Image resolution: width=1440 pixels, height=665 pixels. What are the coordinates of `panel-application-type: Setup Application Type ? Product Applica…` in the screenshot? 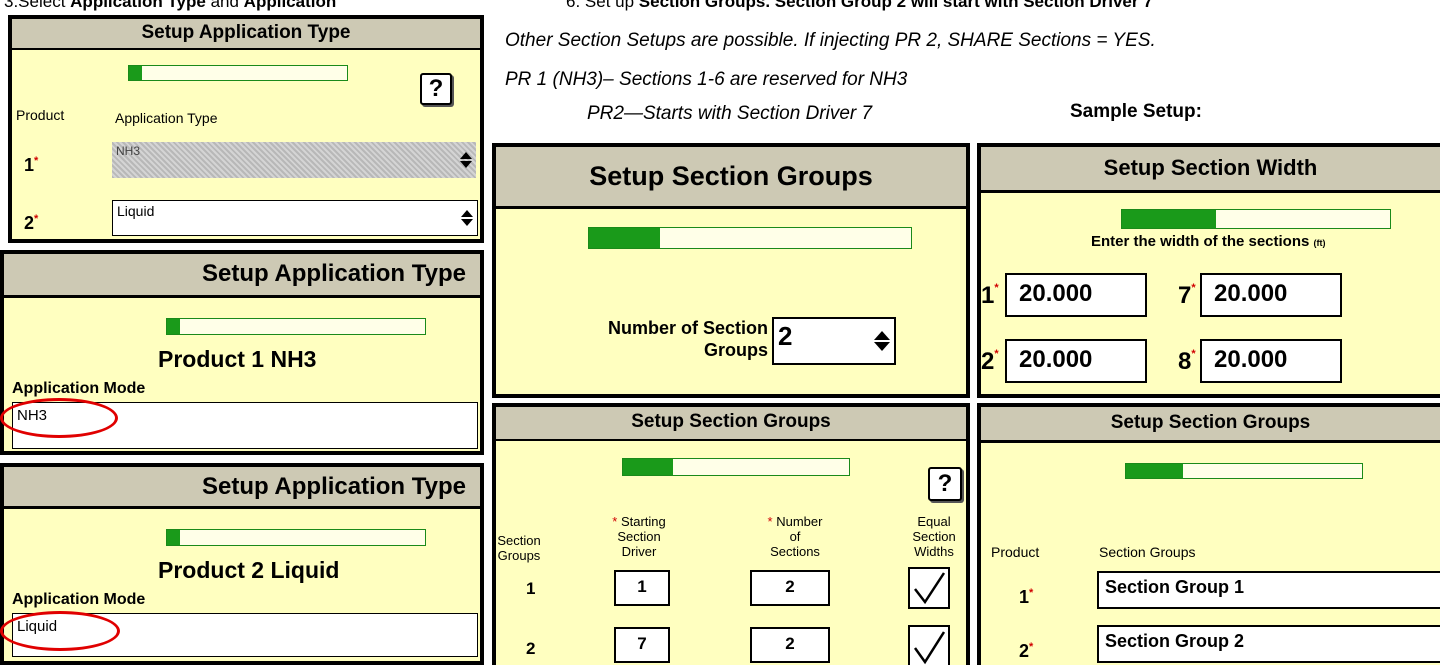 It's located at (246, 129).